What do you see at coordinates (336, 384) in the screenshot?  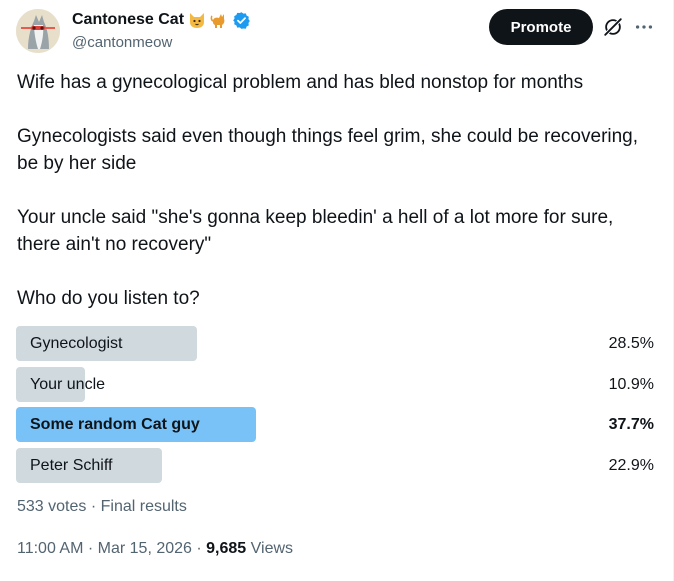 I see `poll-option-your-uncle: Your uncle 10.9%` at bounding box center [336, 384].